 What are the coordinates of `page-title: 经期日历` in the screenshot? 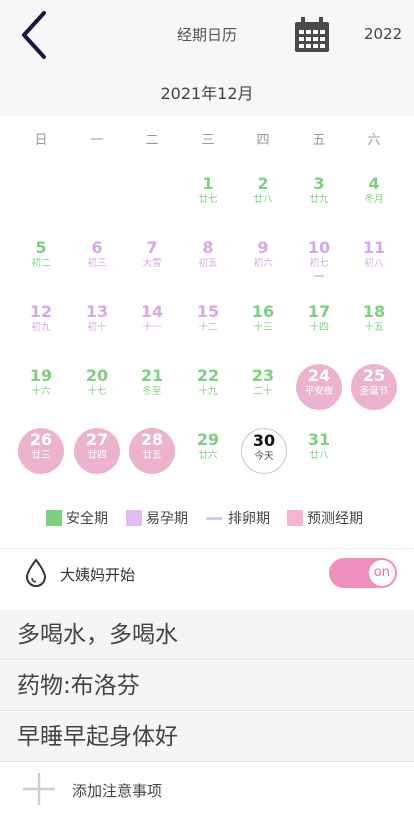 It's located at (206, 35).